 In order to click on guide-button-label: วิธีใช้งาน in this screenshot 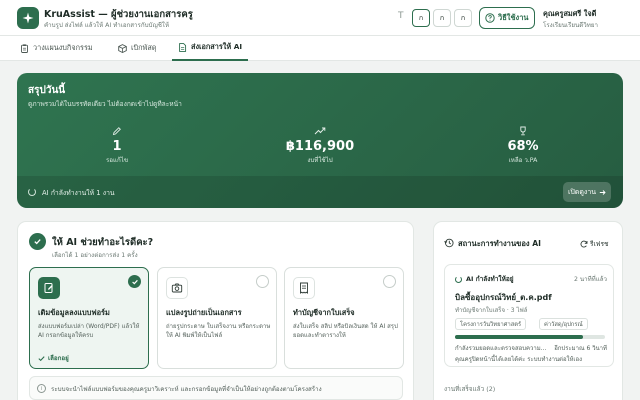, I will do `click(513, 17)`.